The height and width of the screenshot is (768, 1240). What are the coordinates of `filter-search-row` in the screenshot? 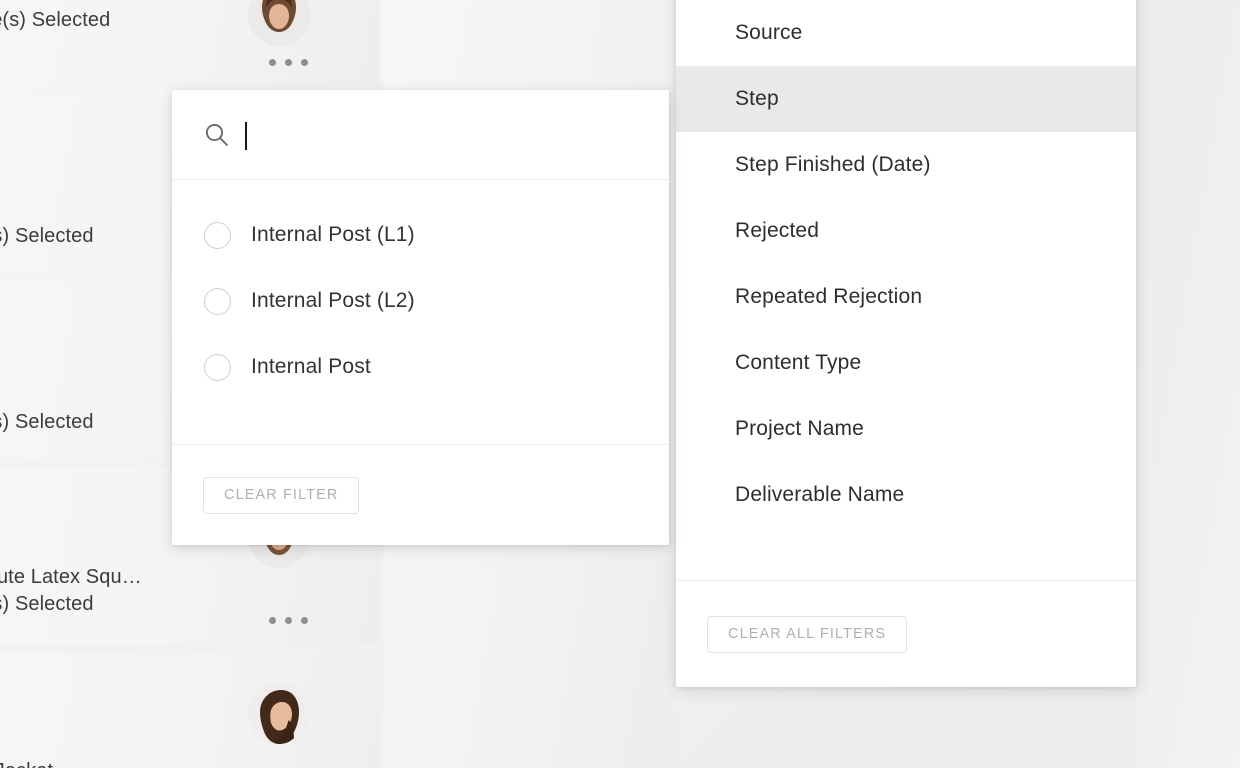 It's located at (420, 135).